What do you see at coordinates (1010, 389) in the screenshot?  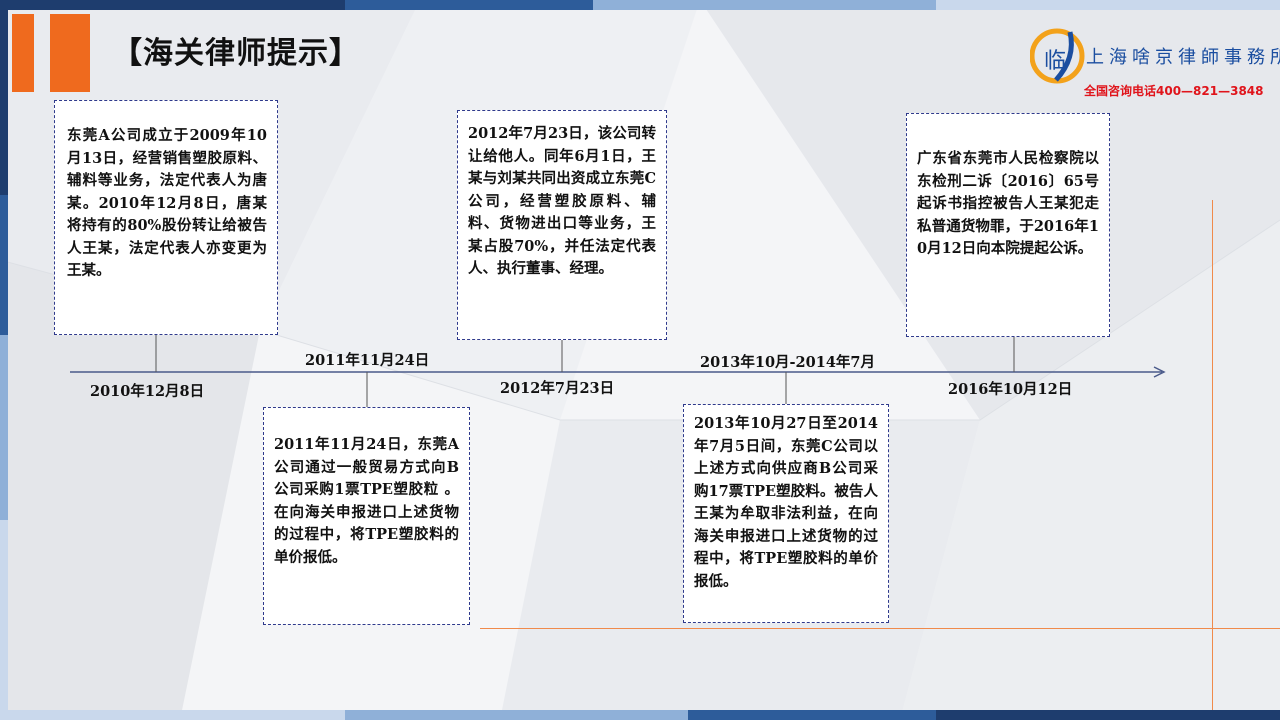 I see `event-date: 2016年10月12日` at bounding box center [1010, 389].